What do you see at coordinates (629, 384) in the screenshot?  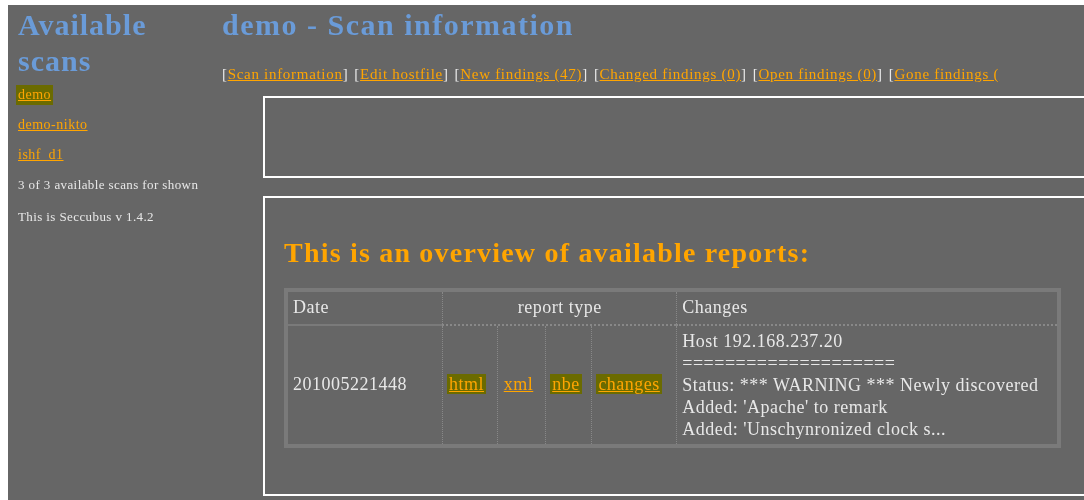 I see `report-link: changes` at bounding box center [629, 384].